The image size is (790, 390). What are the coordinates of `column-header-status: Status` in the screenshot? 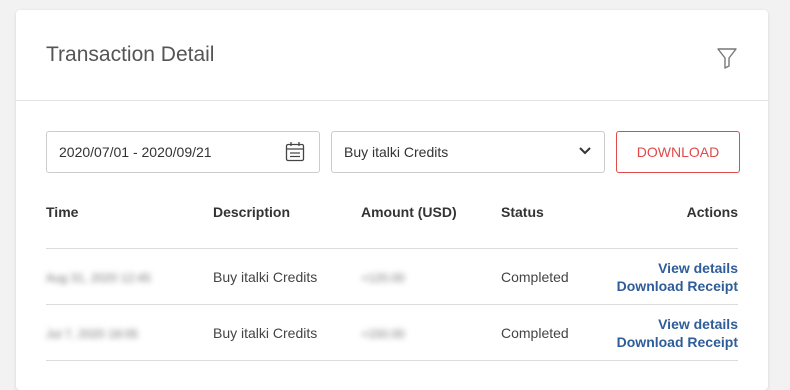 It's located at (558, 222).